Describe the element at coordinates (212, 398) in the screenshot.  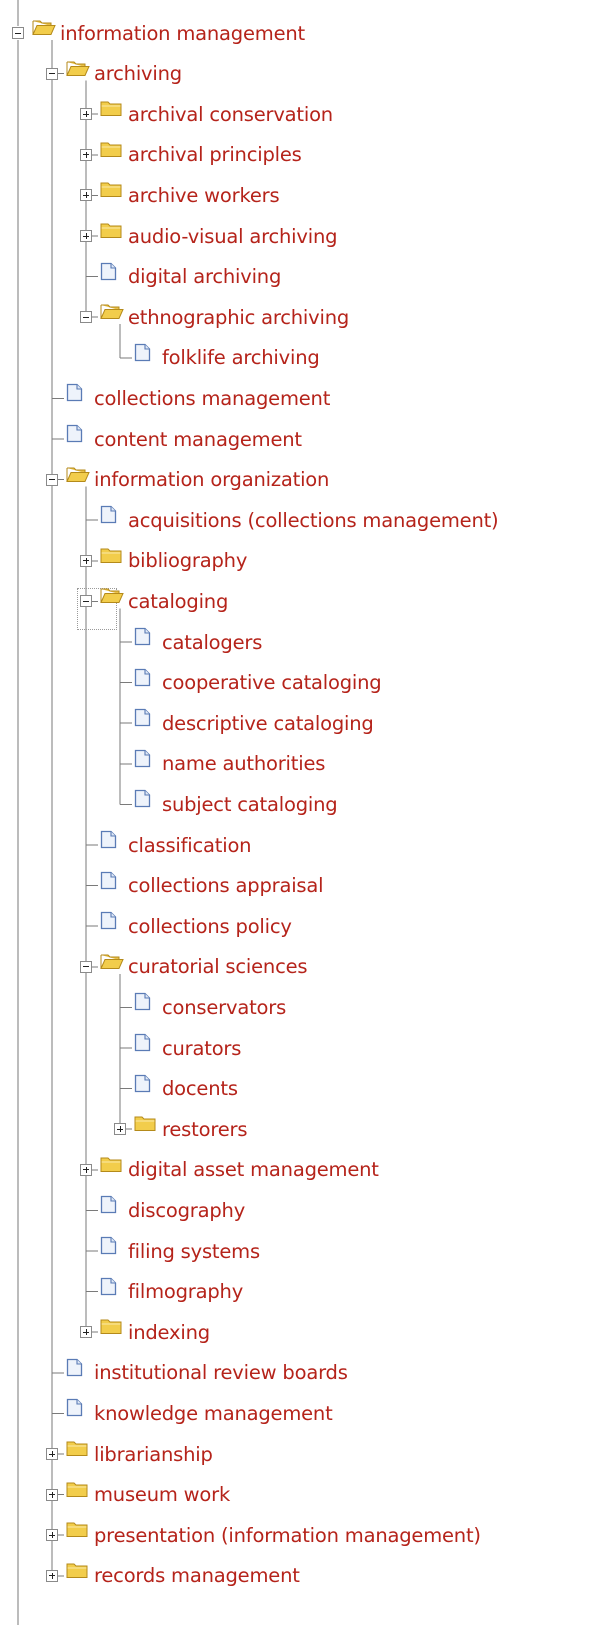
I see `tree-node-label: collections management` at that location.